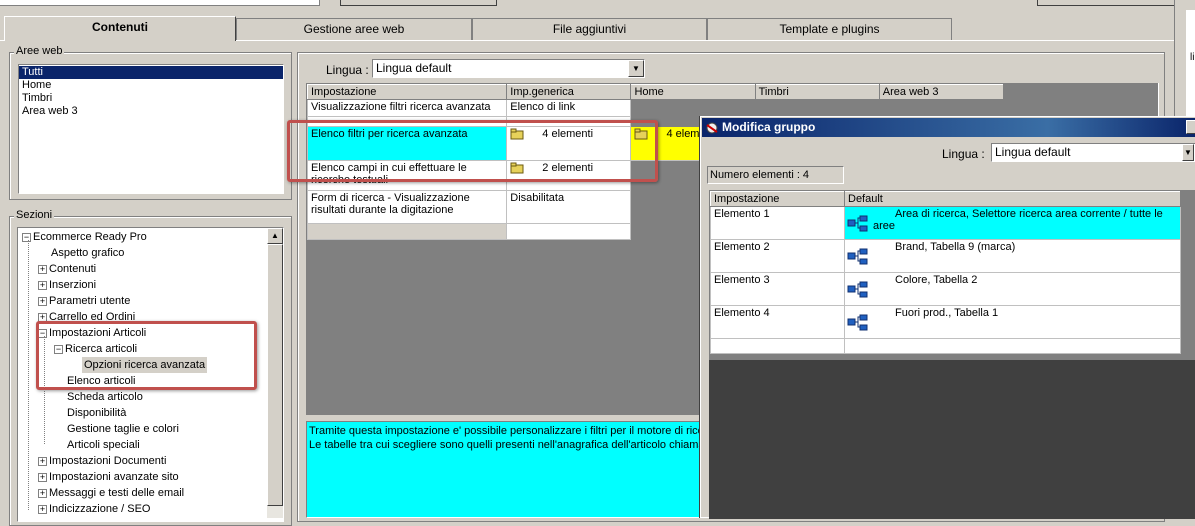 The width and height of the screenshot is (1195, 526). What do you see at coordinates (354, 29) in the screenshot?
I see `tab-gestione-aree-web: Gestione aree web` at bounding box center [354, 29].